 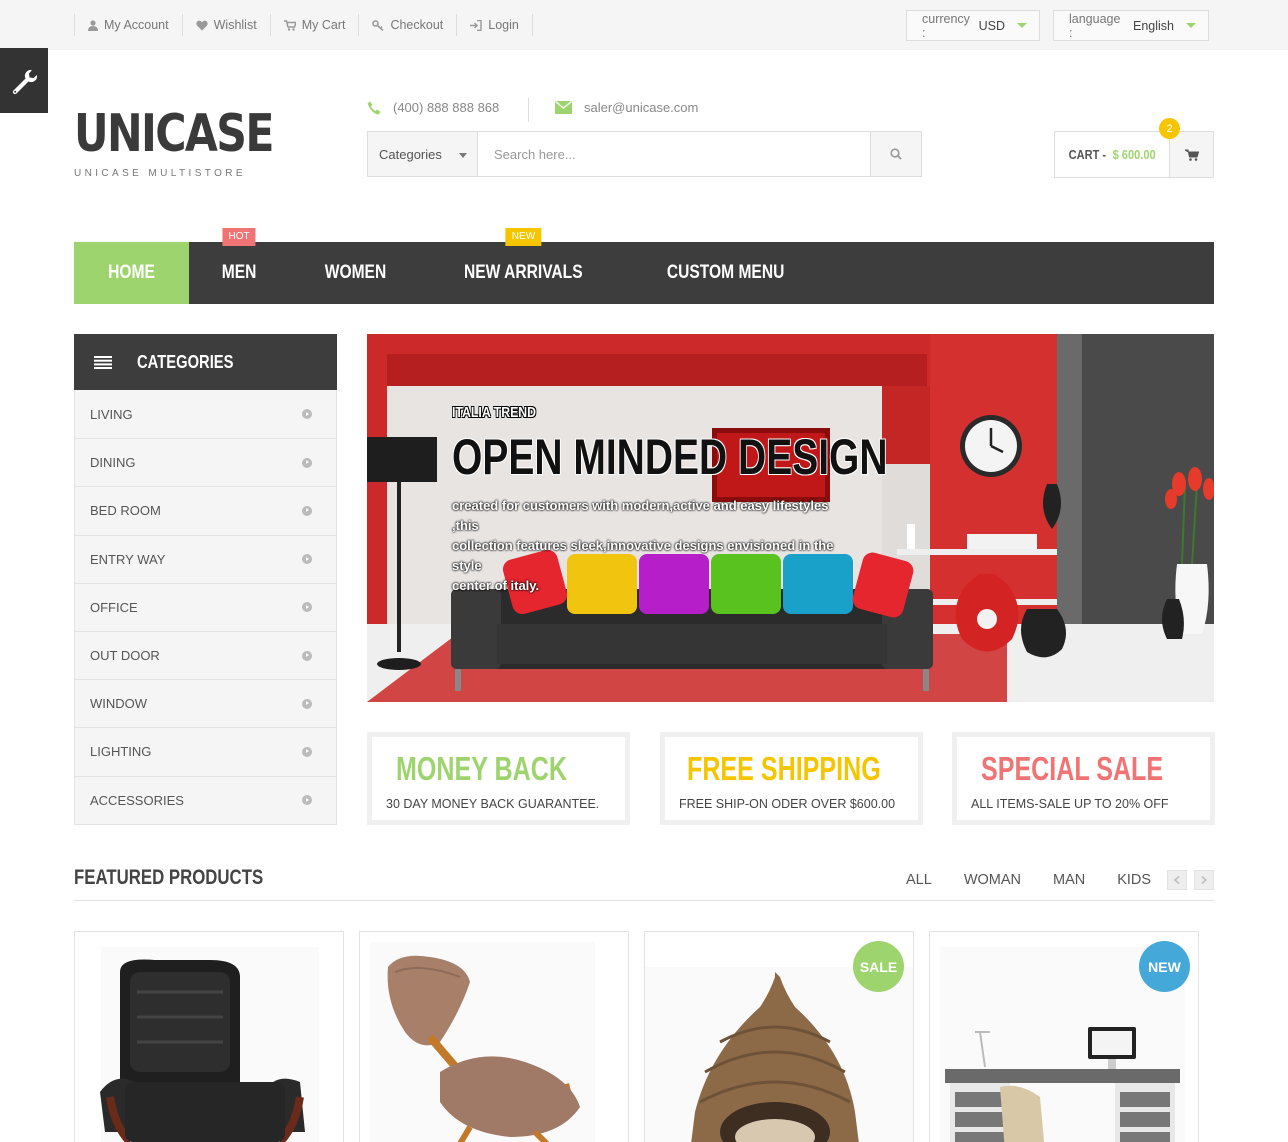 What do you see at coordinates (417, 25) in the screenshot?
I see `checkout-label: Checkout` at bounding box center [417, 25].